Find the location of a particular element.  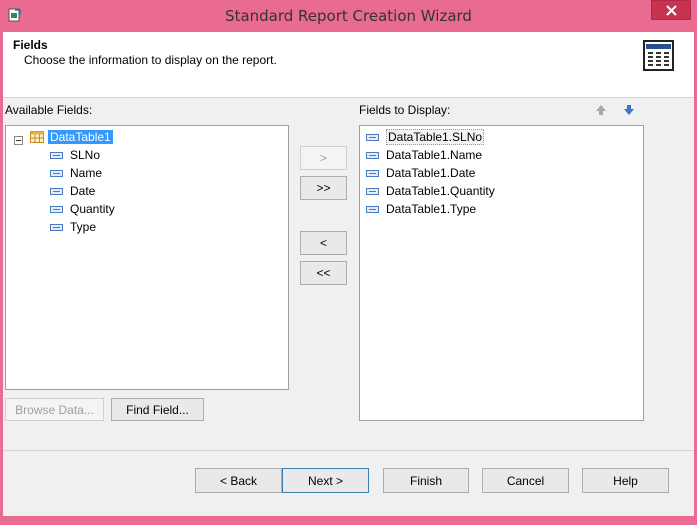

title-bar: Standard Report Creation Wizard is located at coordinates (348, 16).